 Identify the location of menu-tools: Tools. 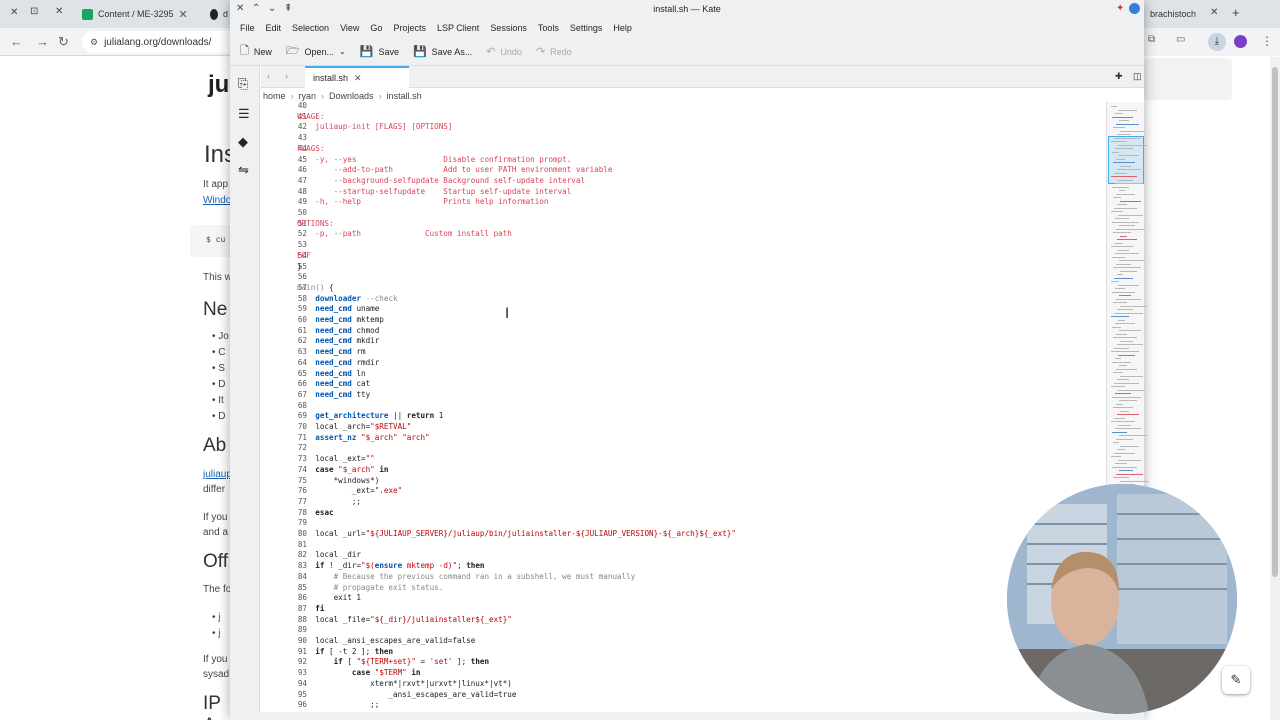
(548, 28).